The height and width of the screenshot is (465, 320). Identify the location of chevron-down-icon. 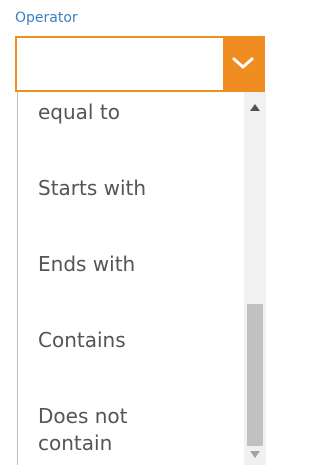
(243, 63).